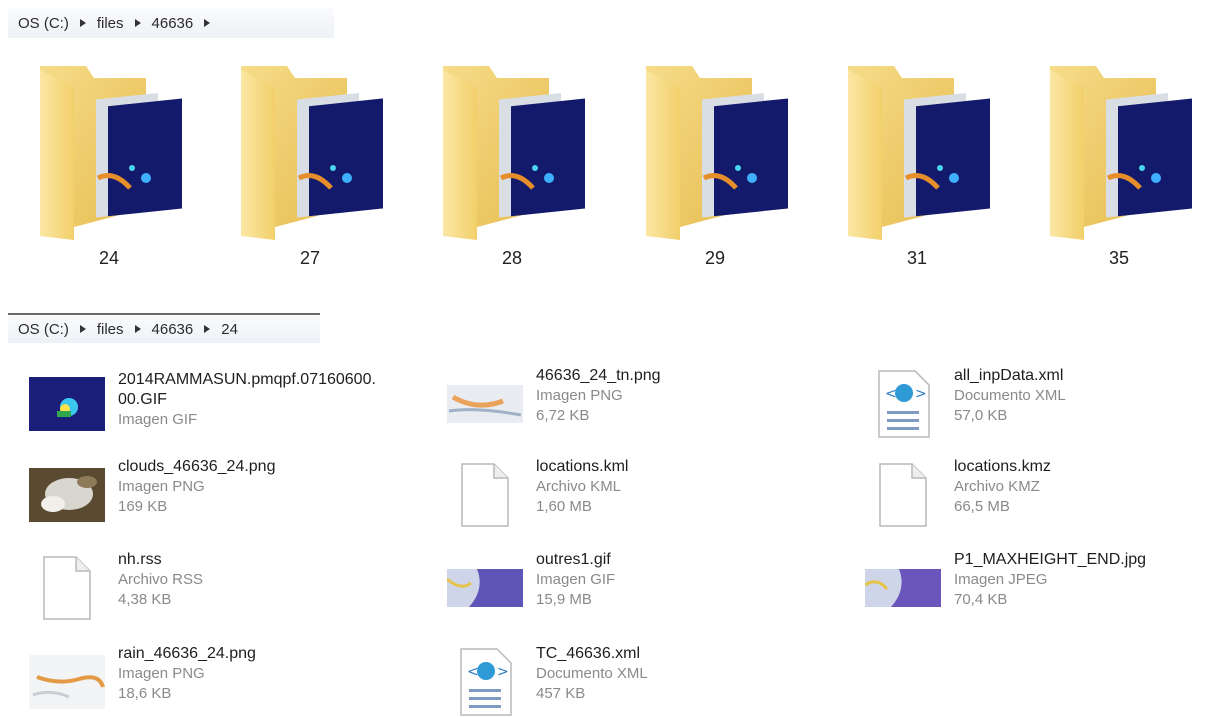 This screenshot has height=717, width=1209. Describe the element at coordinates (582, 466) in the screenshot. I see `file-name: locations.kml` at that location.